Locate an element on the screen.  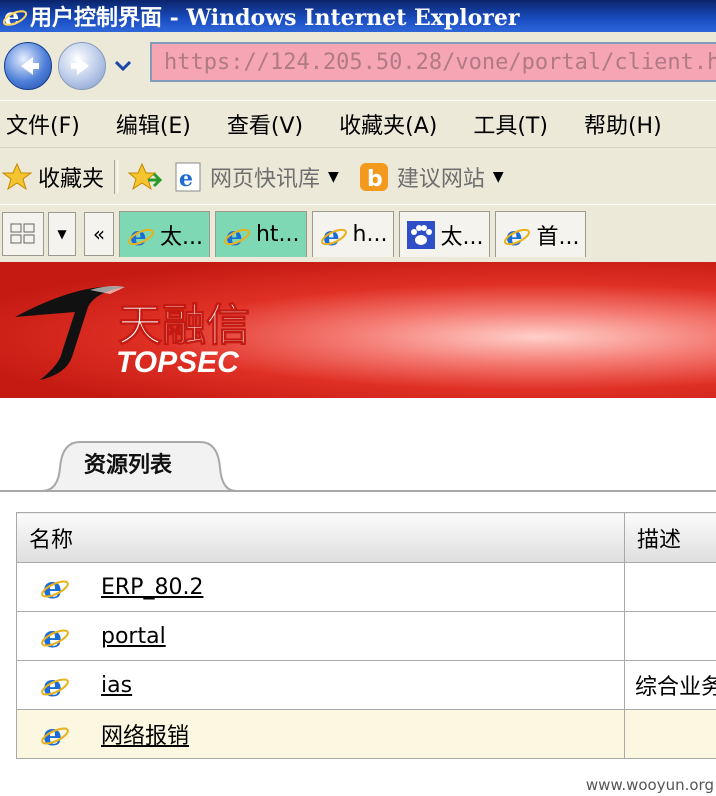
resource-entry: e ias is located at coordinates (320, 685).